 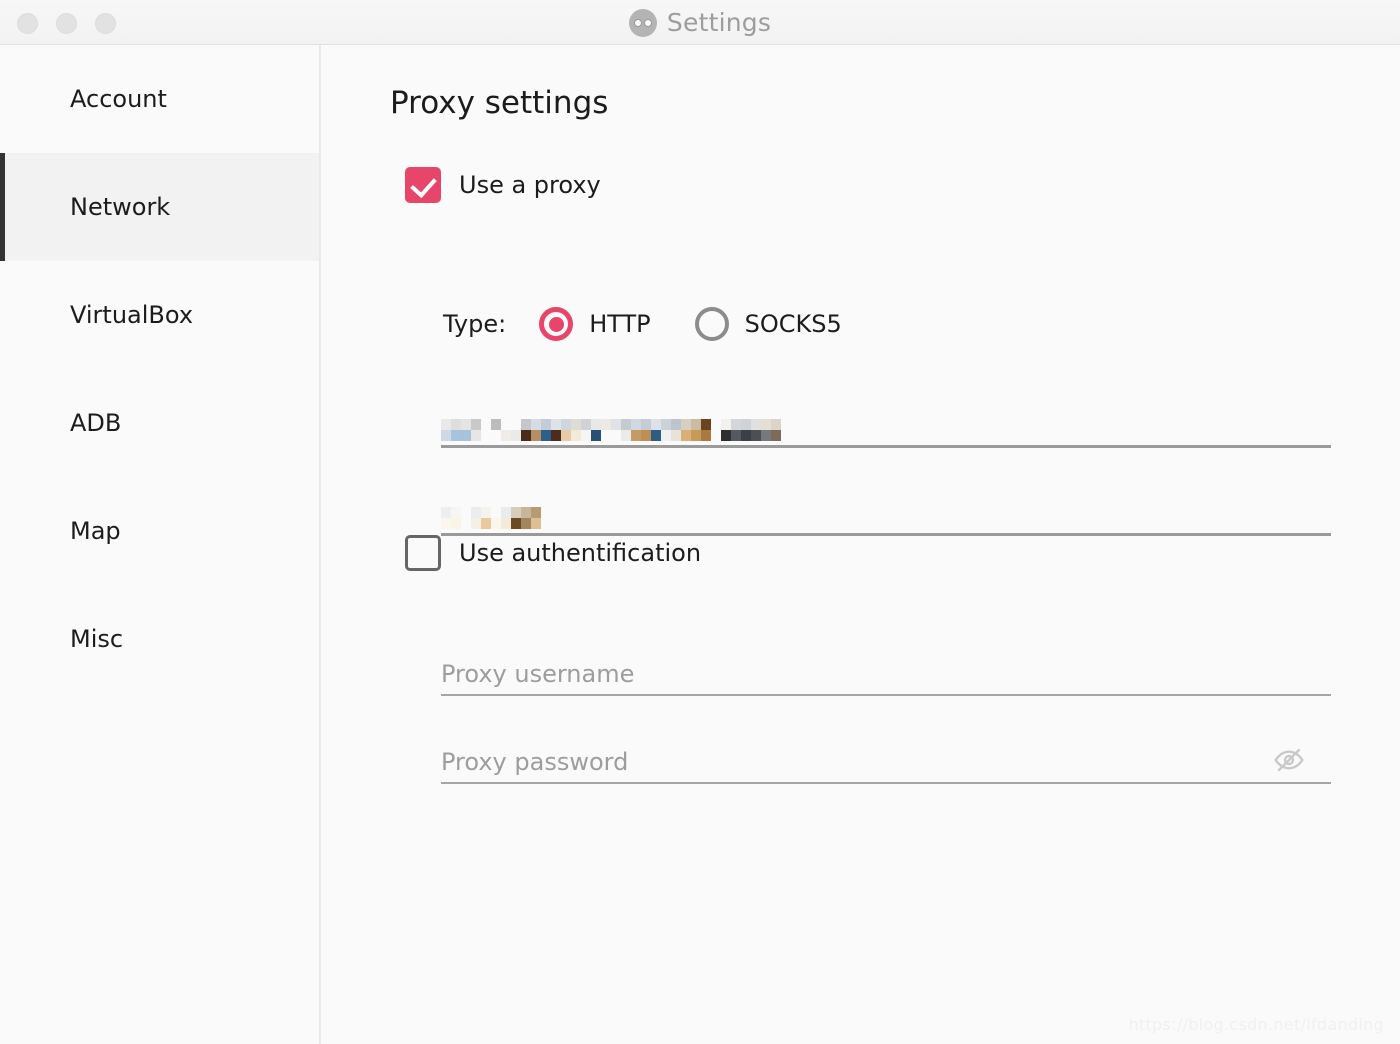 I want to click on proxy-username-field: Proxy username, so click(x=886, y=672).